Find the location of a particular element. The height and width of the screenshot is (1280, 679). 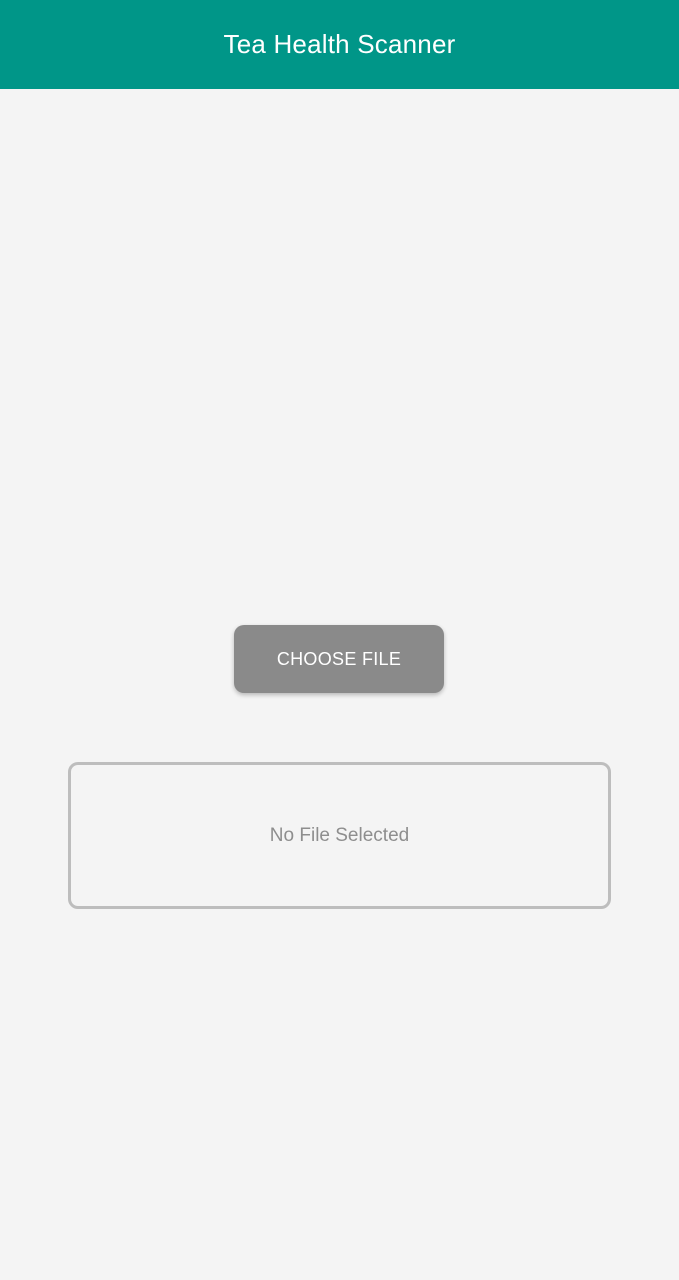

file-status-text: No File Selected is located at coordinates (339, 835).